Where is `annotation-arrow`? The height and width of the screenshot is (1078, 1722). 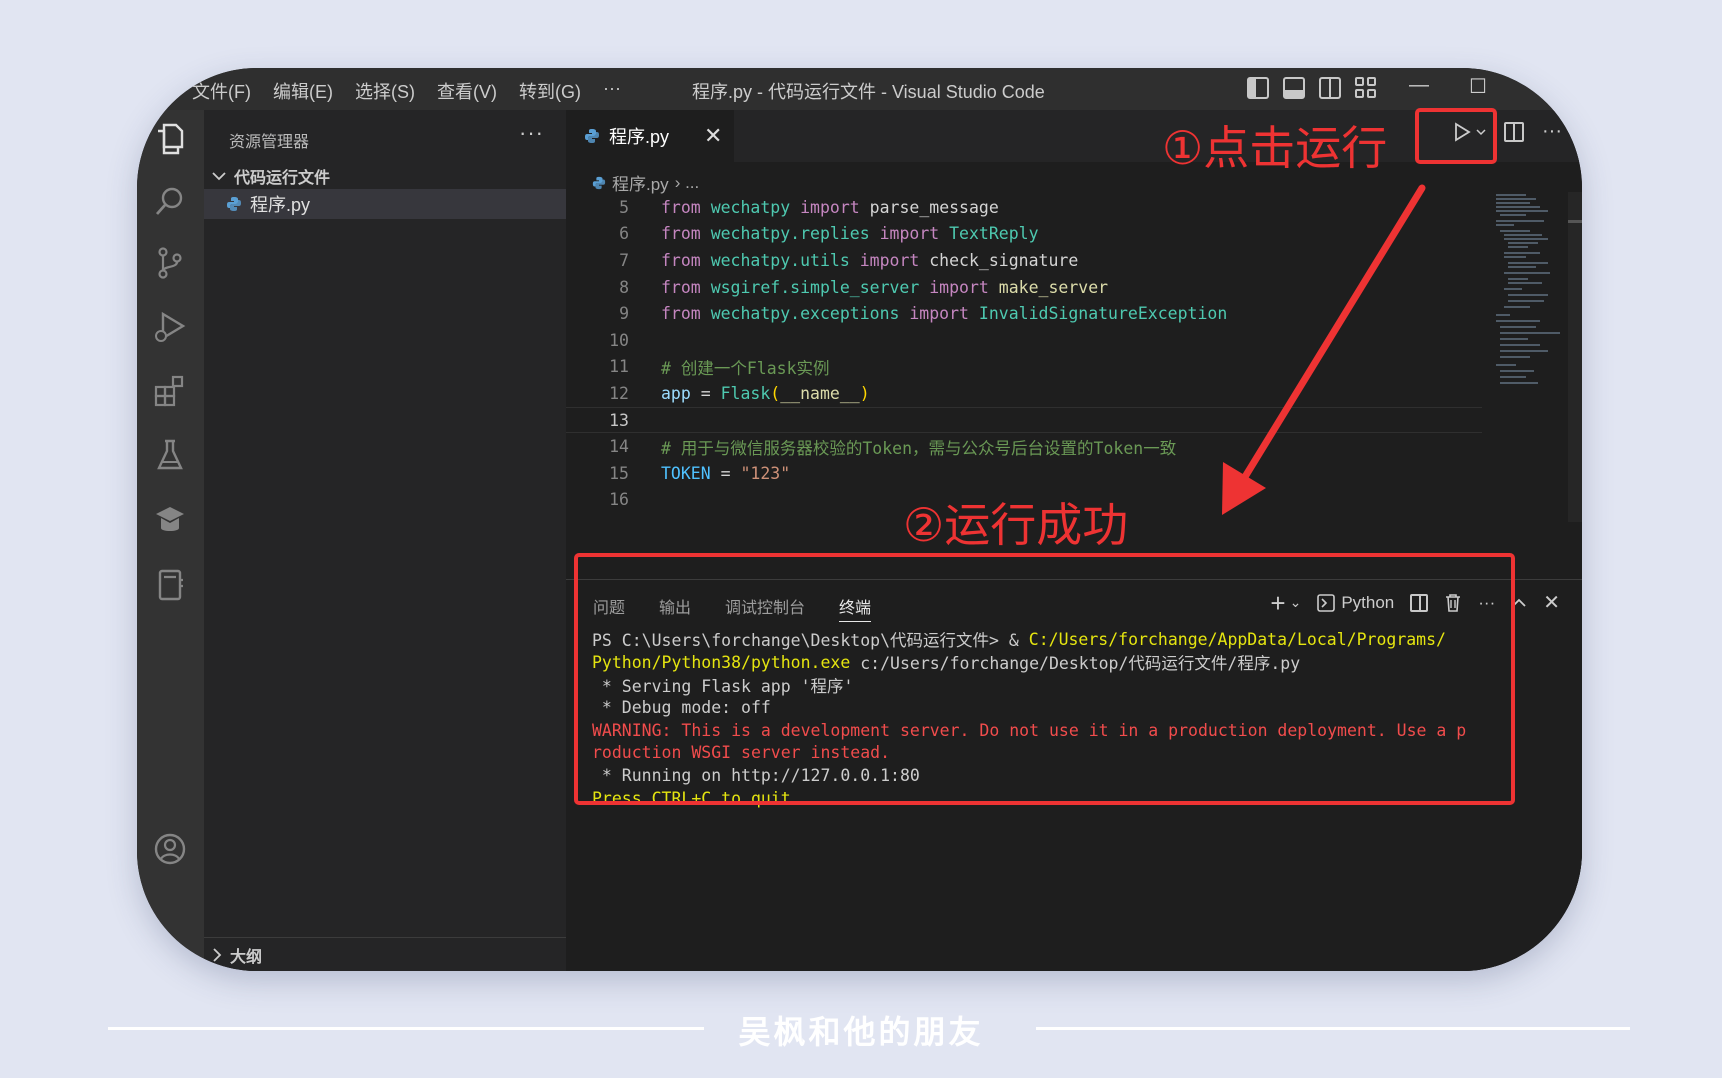 annotation-arrow is located at coordinates (1324, 349).